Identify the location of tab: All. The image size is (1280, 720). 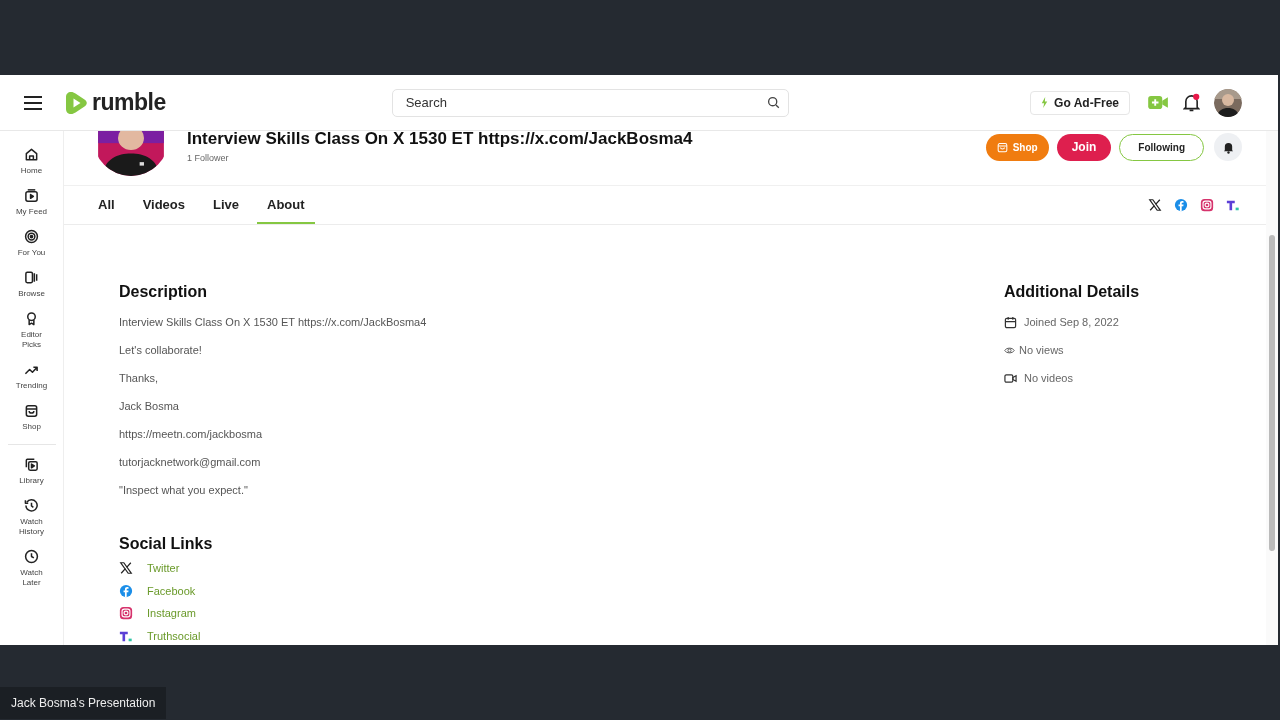
(106, 205).